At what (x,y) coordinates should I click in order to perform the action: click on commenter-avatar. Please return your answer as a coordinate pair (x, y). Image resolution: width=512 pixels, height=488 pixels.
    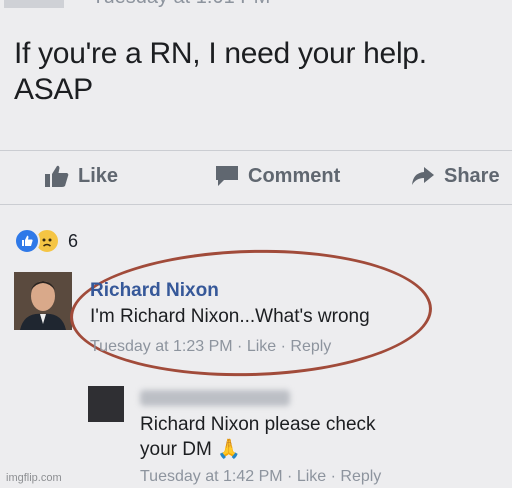
    Looking at the image, I should click on (43, 301).